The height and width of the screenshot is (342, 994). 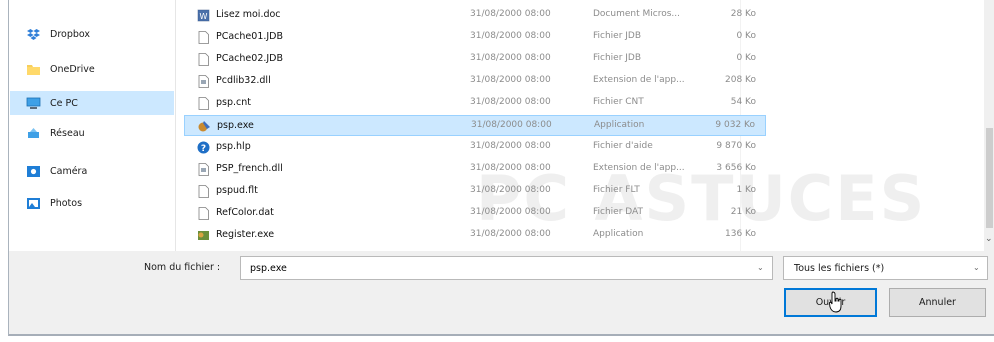 I want to click on file-name: PCache01.JDB, so click(x=250, y=36).